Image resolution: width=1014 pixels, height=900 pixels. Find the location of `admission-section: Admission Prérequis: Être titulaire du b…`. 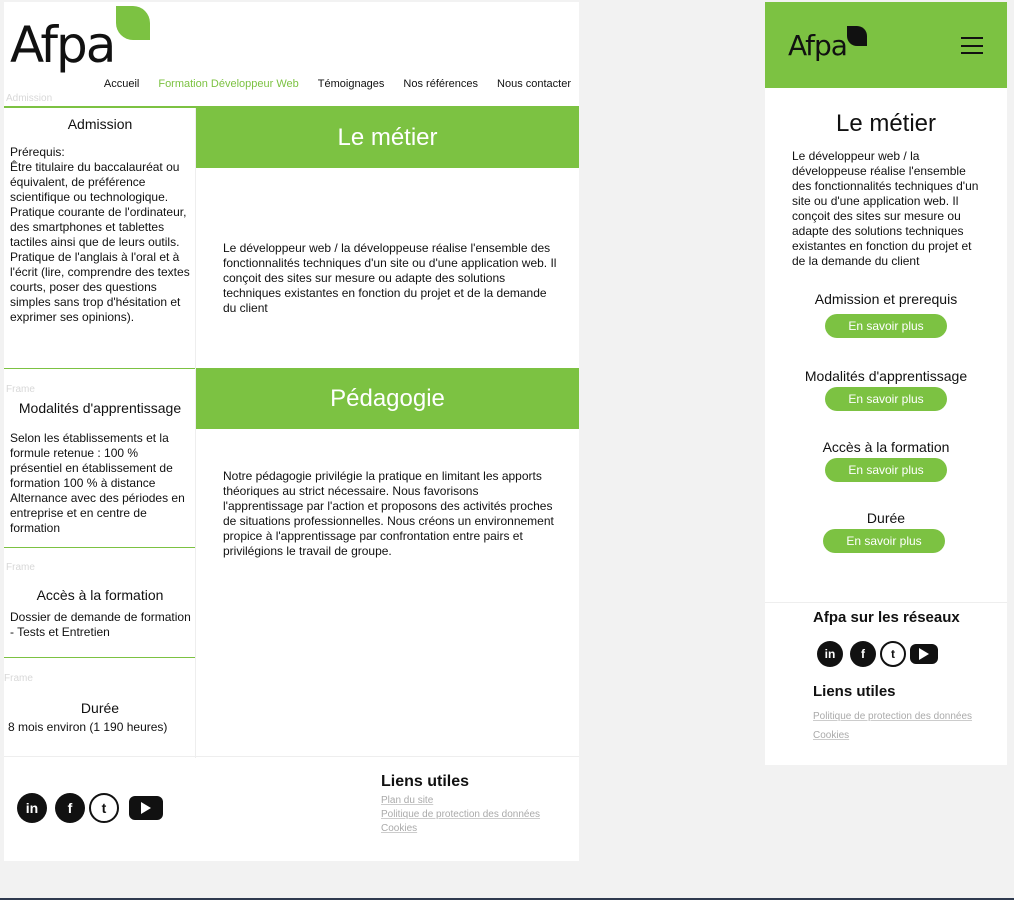

admission-section: Admission Prérequis: Être titulaire du b… is located at coordinates (100, 220).